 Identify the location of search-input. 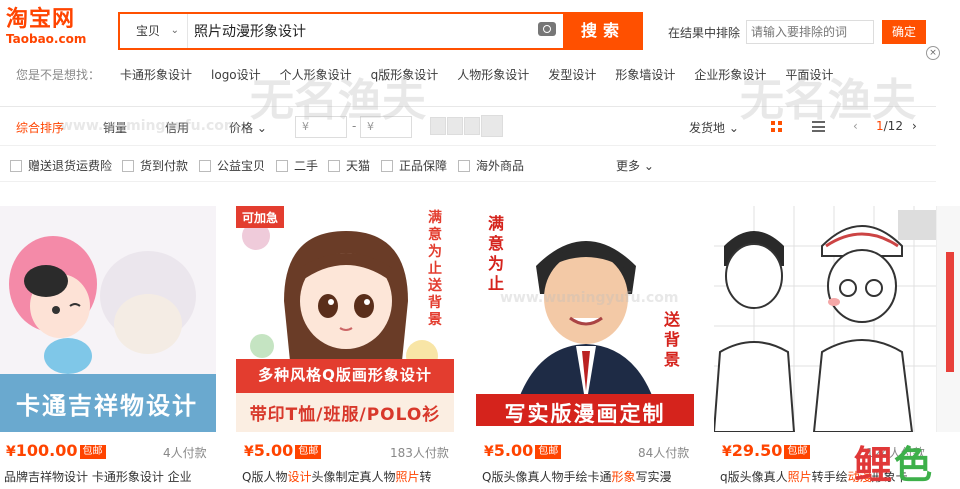
(362, 31).